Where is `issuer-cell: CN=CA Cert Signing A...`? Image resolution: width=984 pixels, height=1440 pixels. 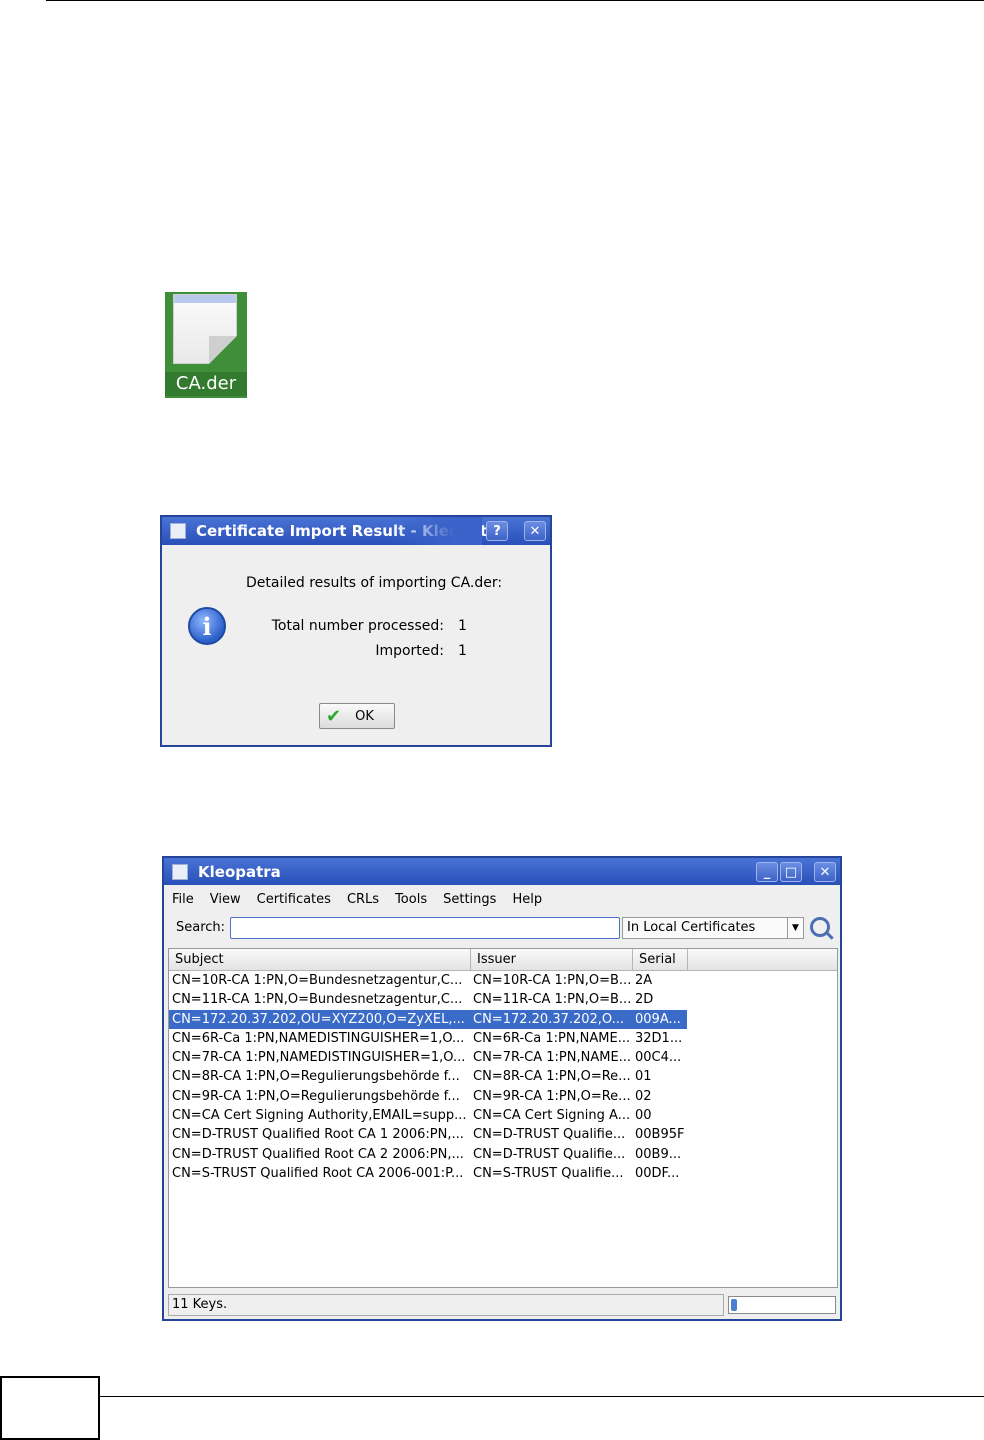
issuer-cell: CN=CA Cert Signing A... is located at coordinates (552, 1116).